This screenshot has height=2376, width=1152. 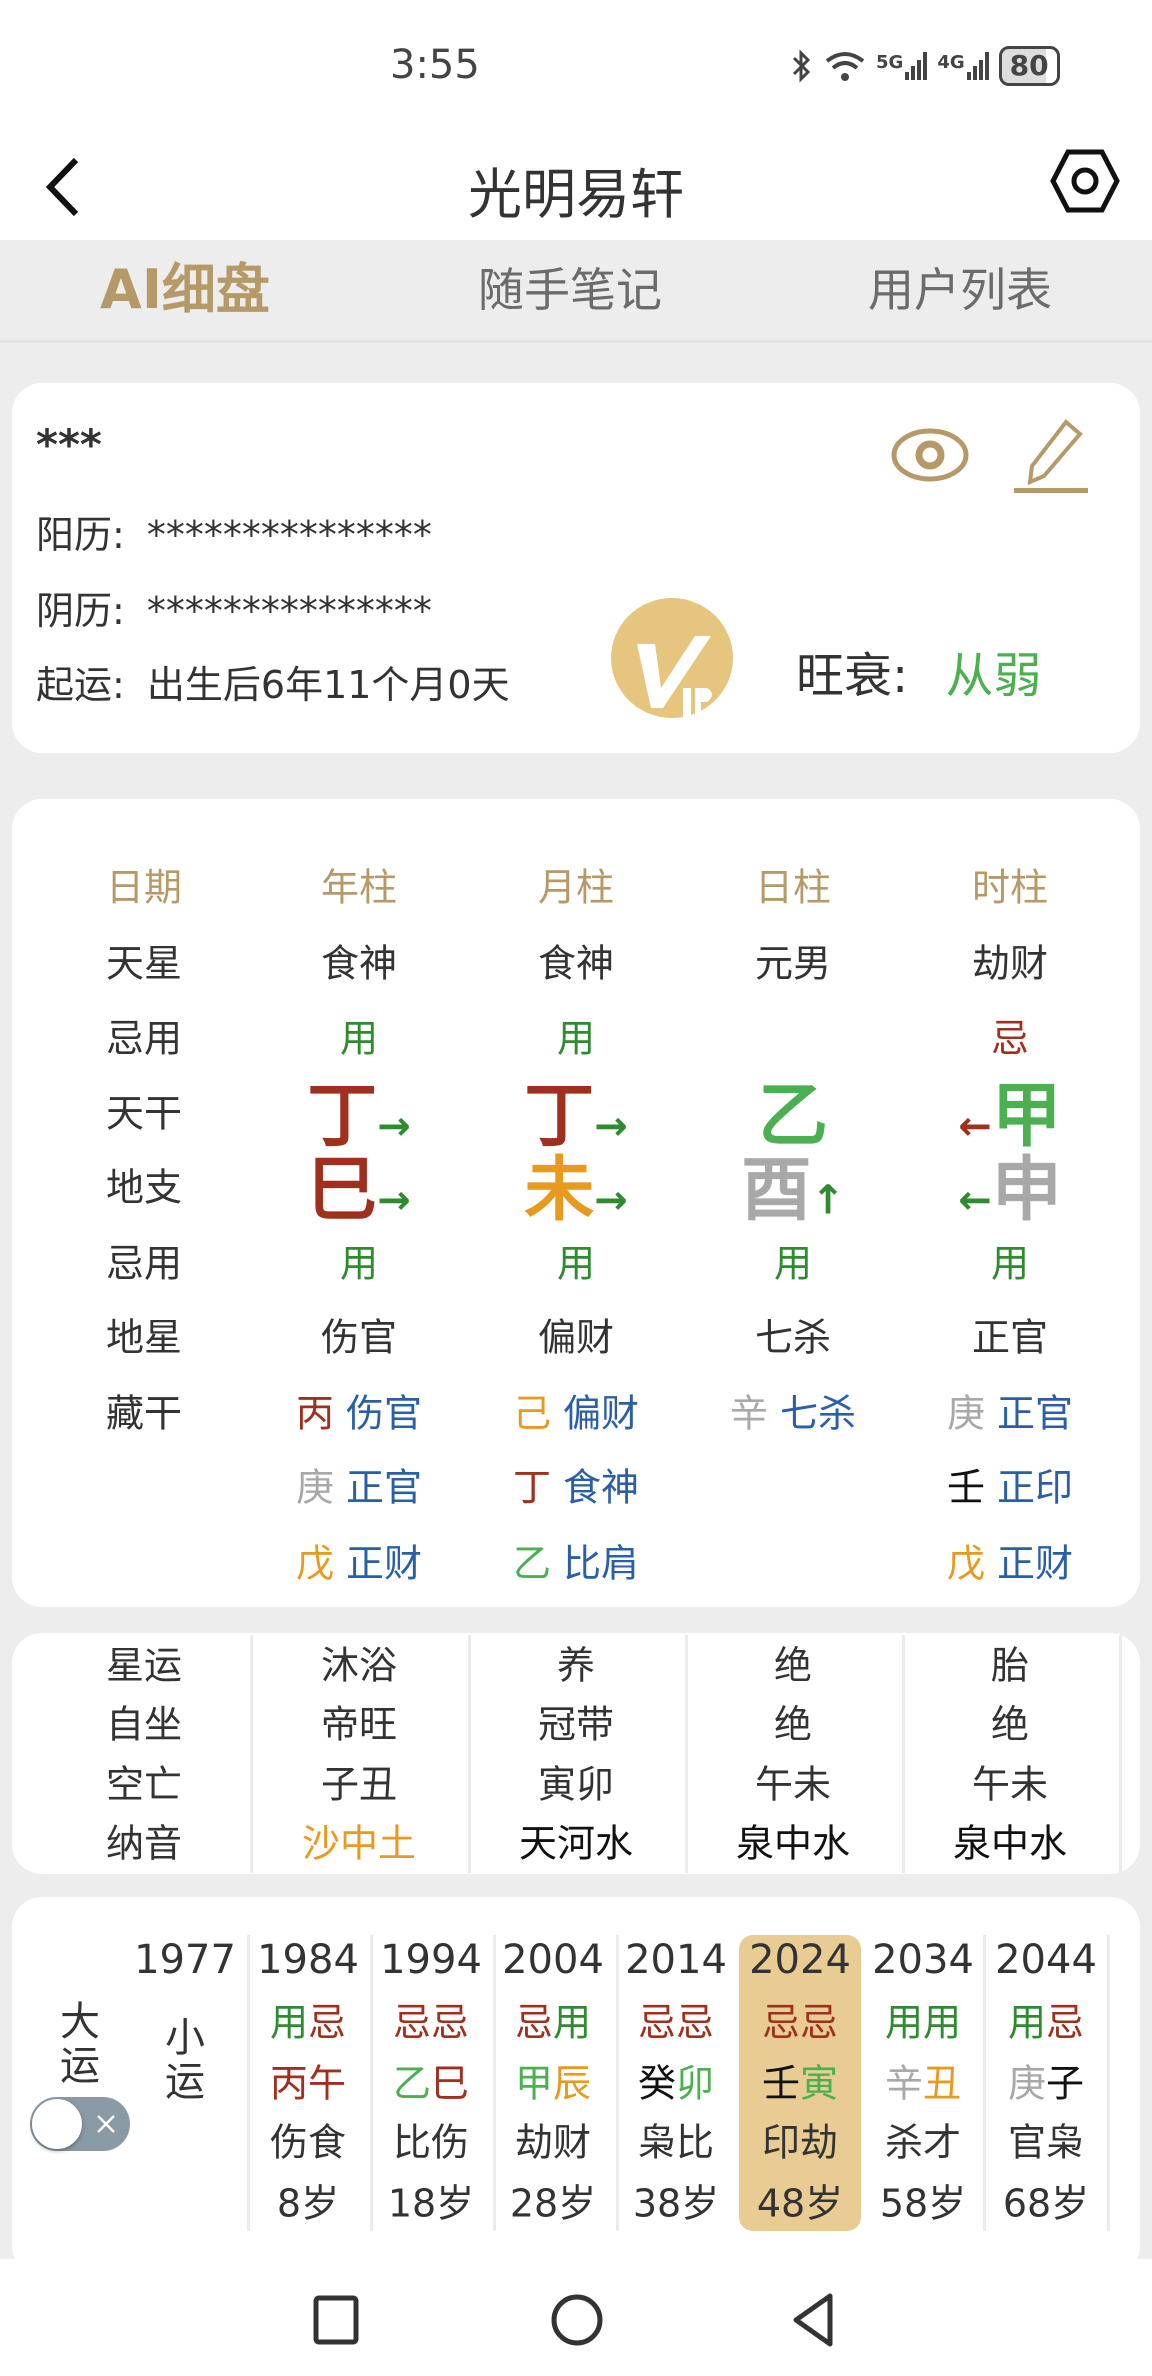 I want to click on row-label-di-zhi: 地支, so click(x=144, y=1187).